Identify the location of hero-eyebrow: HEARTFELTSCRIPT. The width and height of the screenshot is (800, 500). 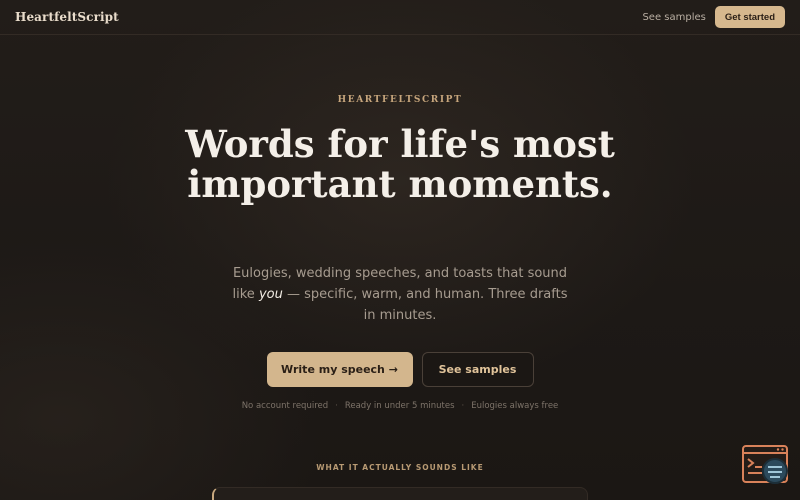
(400, 100).